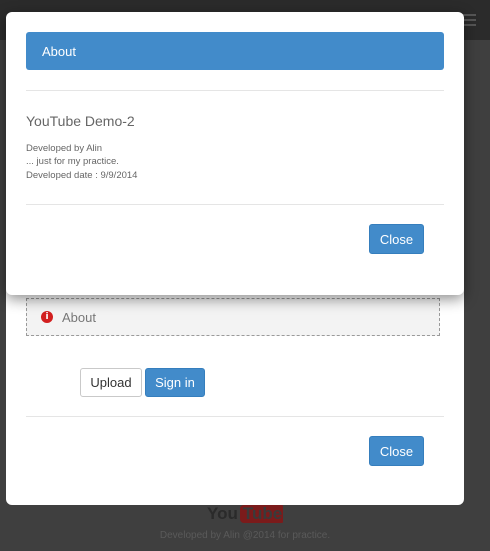  What do you see at coordinates (233, 317) in the screenshot?
I see `about-panel: i About` at bounding box center [233, 317].